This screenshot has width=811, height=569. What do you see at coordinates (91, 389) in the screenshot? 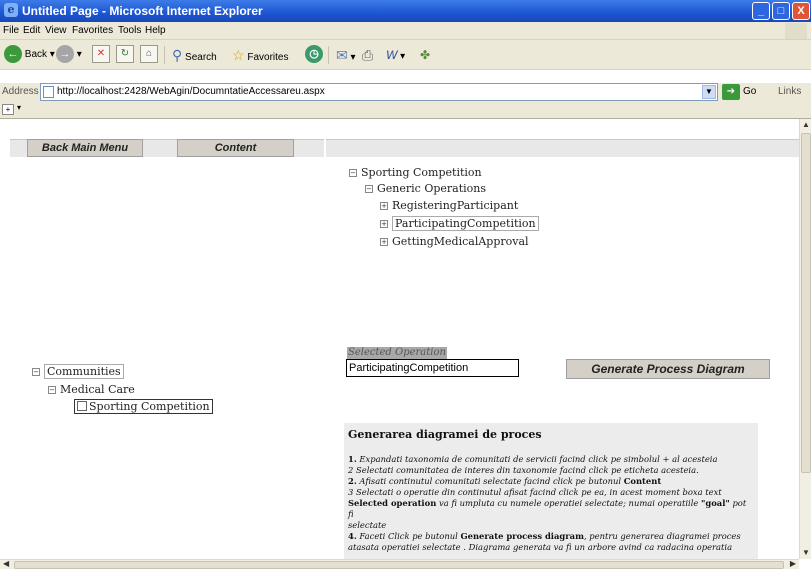
I see `tree-node-medical-care: − Medical Care` at bounding box center [91, 389].